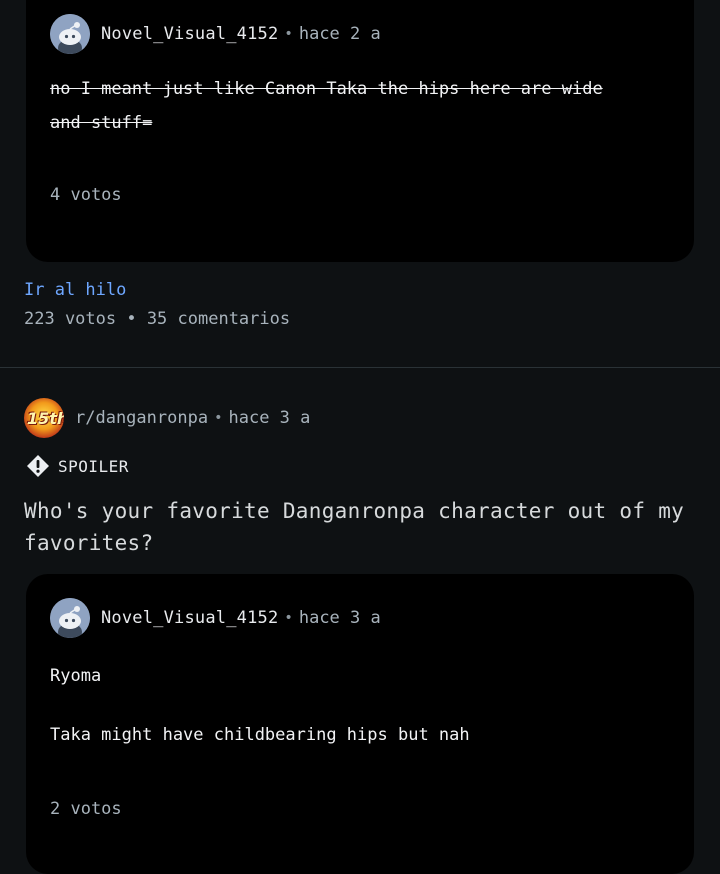 The height and width of the screenshot is (874, 720). What do you see at coordinates (141, 418) in the screenshot?
I see `subreddit-name: r/danganronpa` at bounding box center [141, 418].